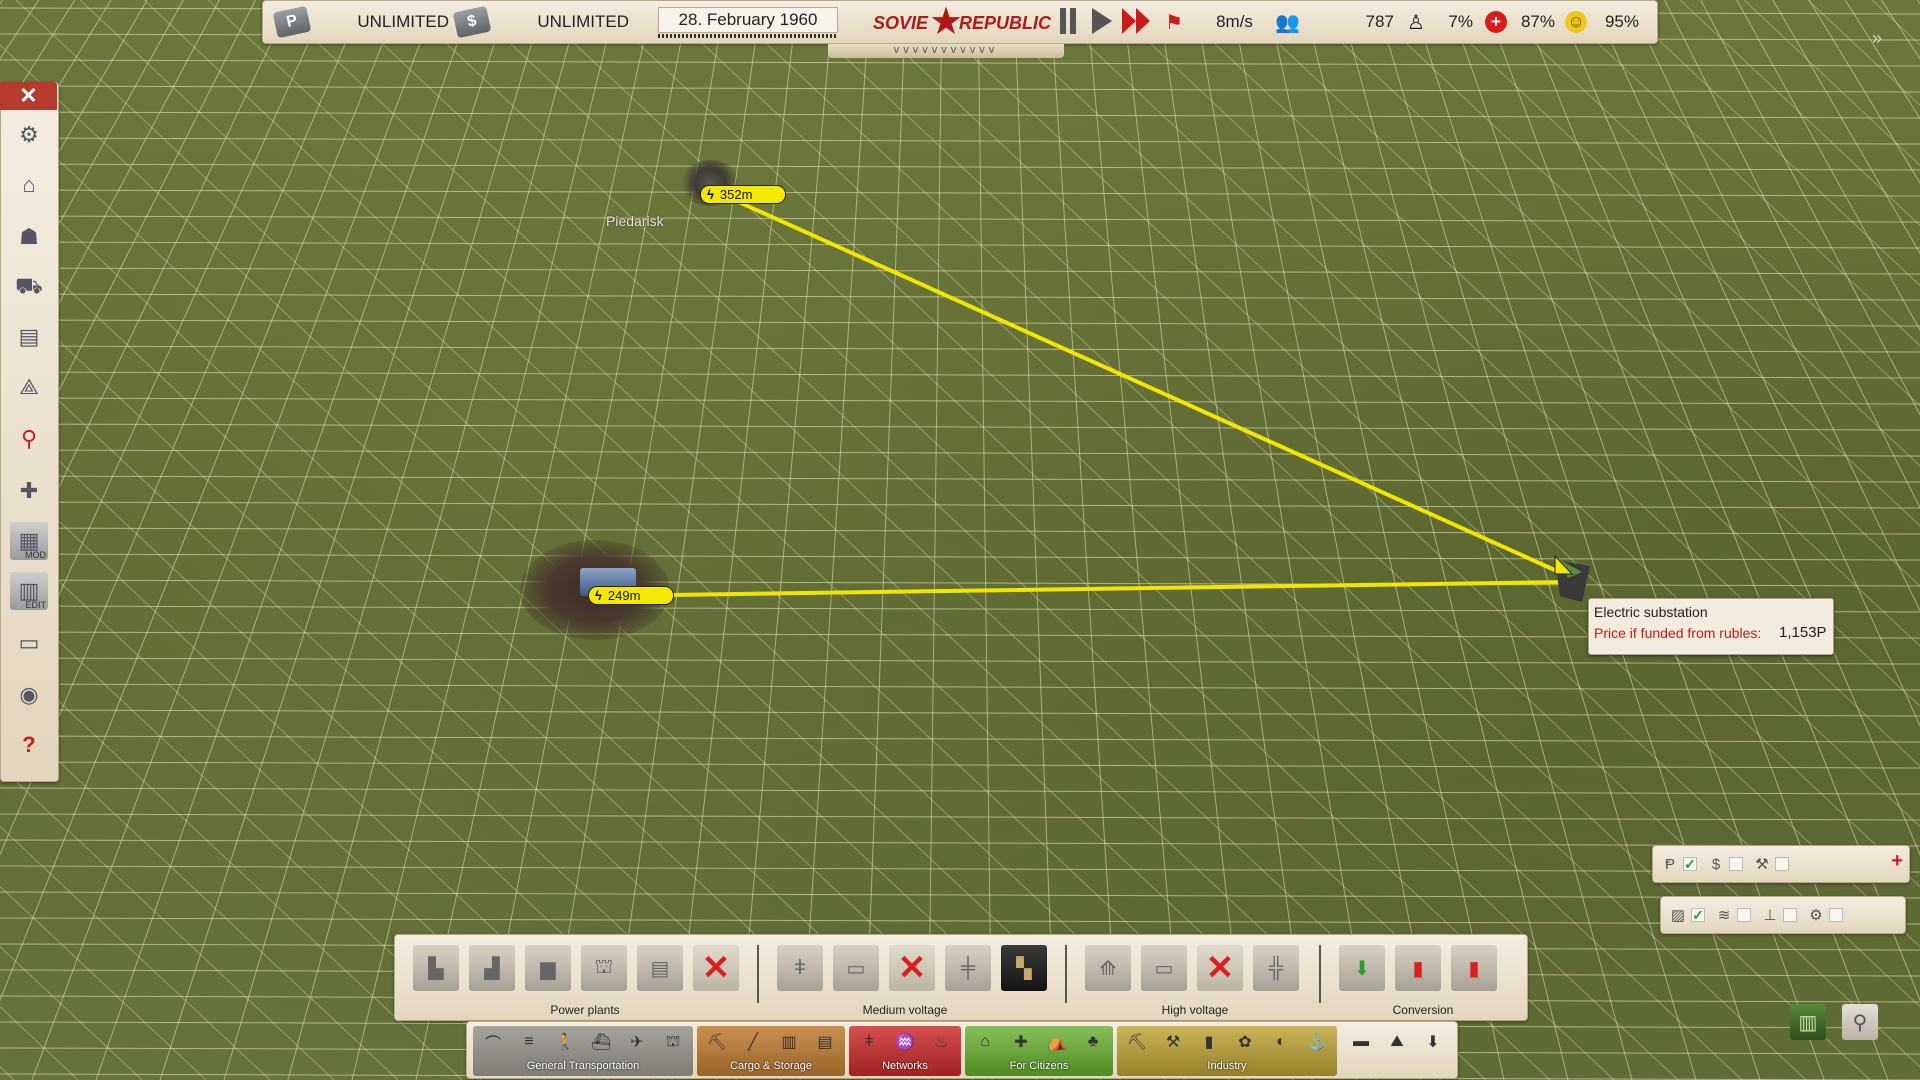  What do you see at coordinates (856, 968) in the screenshot?
I see `mv-substation-button: ▭` at bounding box center [856, 968].